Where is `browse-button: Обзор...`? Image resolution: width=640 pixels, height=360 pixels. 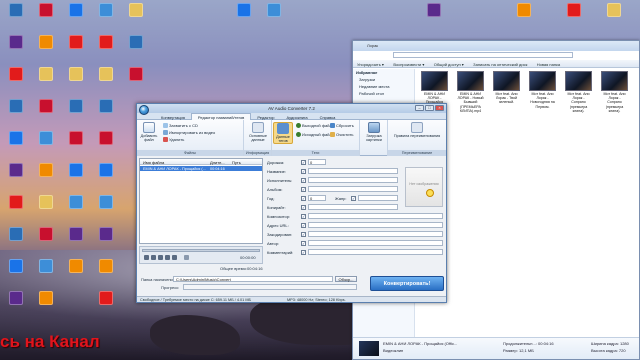 browse-button: Обзор... is located at coordinates (346, 279).